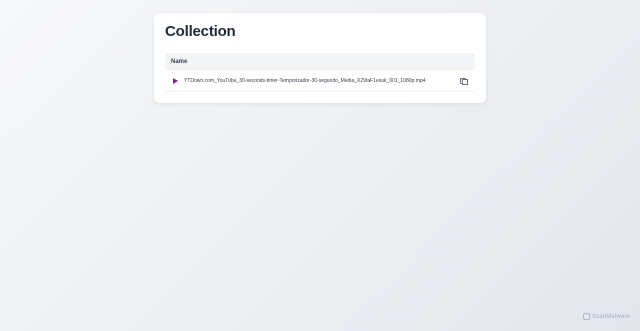 The width and height of the screenshot is (640, 331). I want to click on column-header-name: Name, so click(179, 61).